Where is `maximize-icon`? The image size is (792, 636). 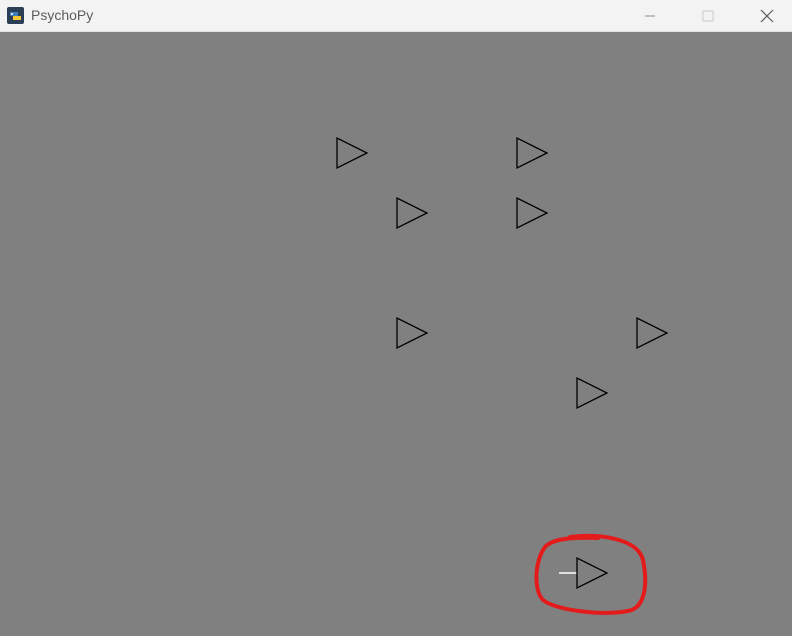
maximize-icon is located at coordinates (708, 15).